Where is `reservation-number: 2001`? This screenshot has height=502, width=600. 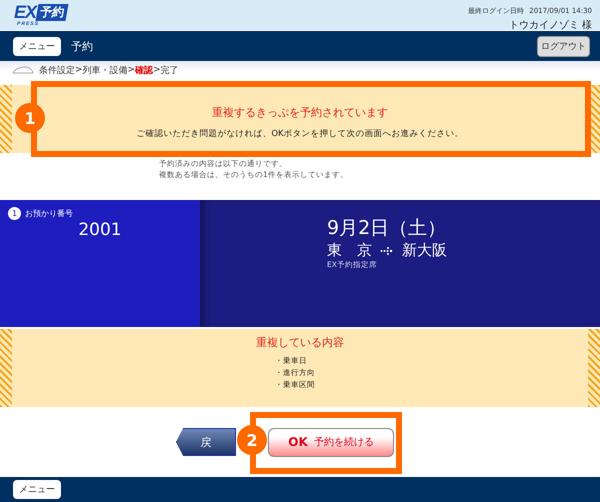
reservation-number: 2001 is located at coordinates (100, 230).